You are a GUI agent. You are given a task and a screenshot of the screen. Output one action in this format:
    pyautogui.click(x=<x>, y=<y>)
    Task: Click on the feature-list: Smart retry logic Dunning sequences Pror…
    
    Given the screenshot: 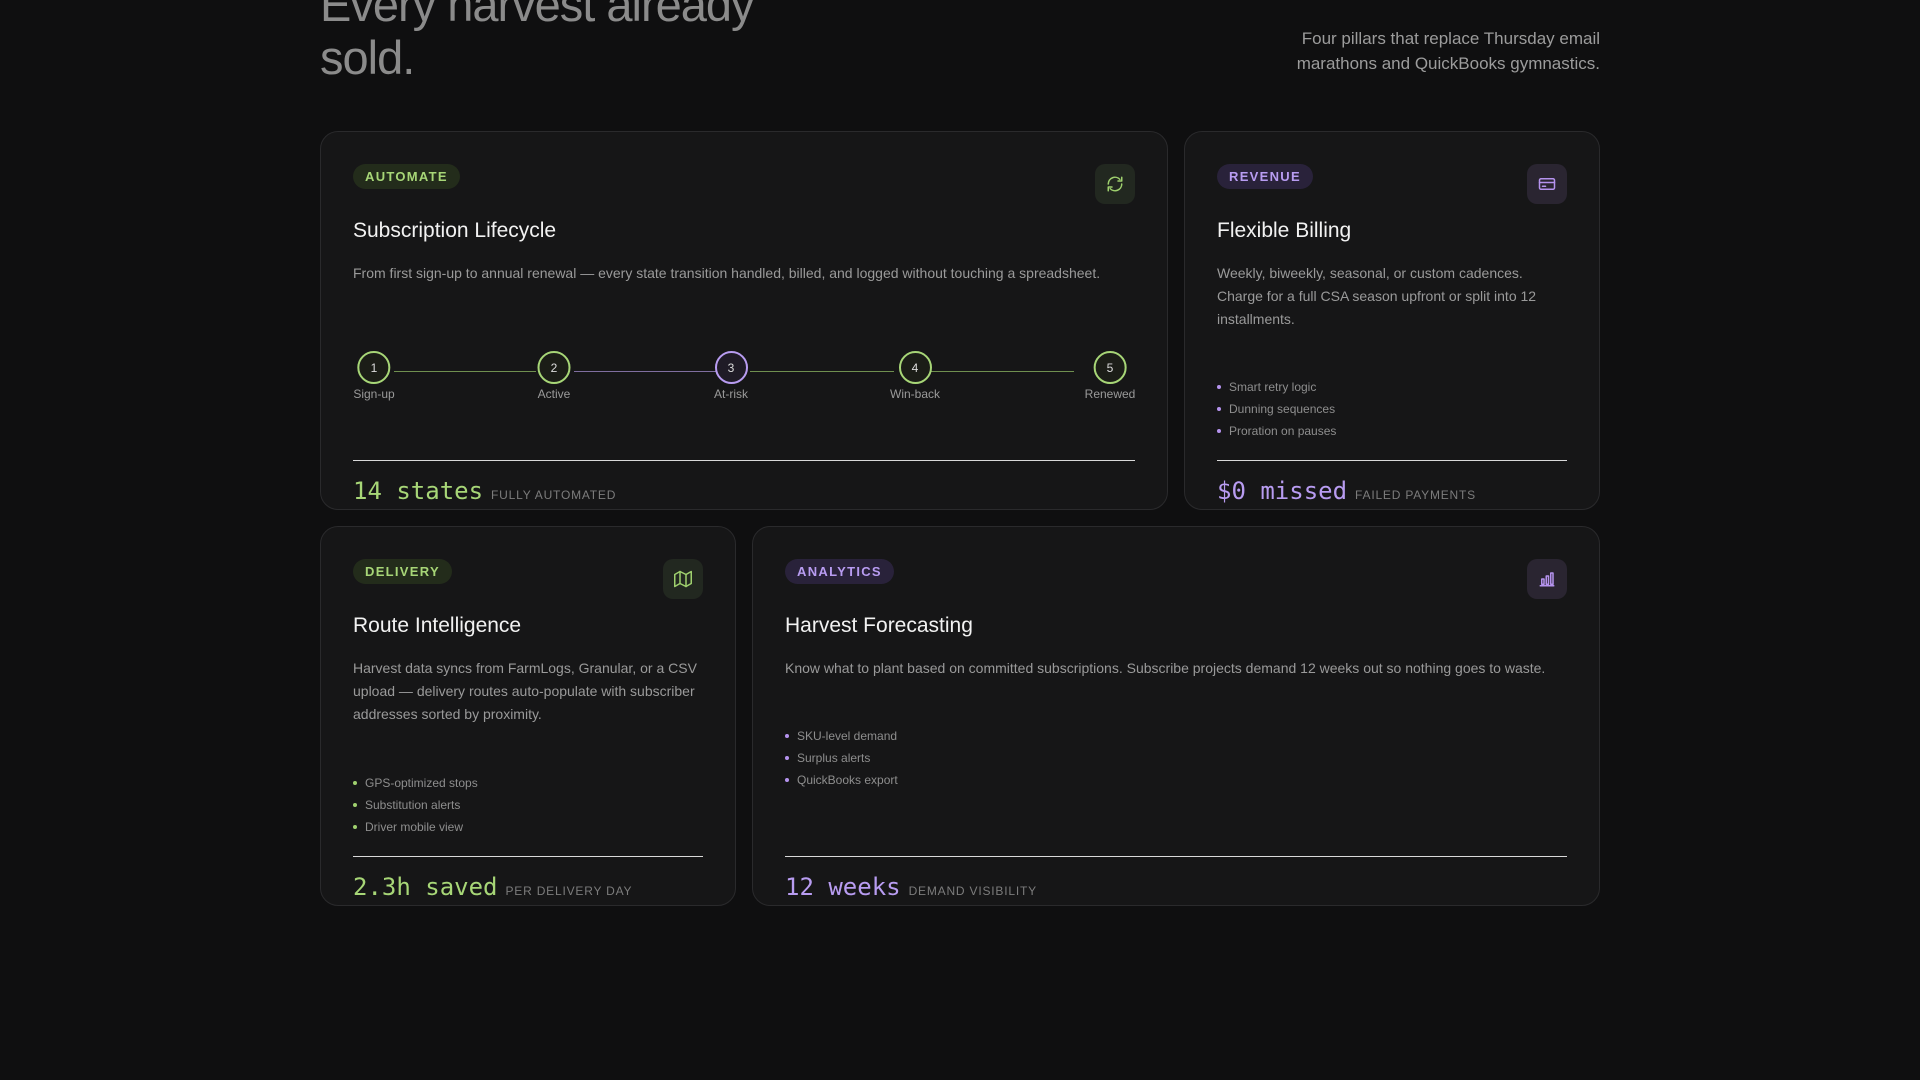 What is the action you would take?
    pyautogui.click(x=1276, y=409)
    